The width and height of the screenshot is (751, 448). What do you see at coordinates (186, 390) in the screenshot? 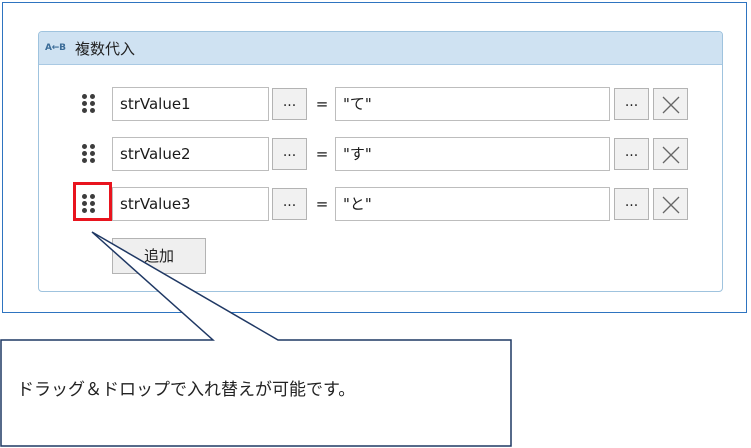
I see `callout-text: ドラッグ＆ドロップで入れ替えが可能です。` at bounding box center [186, 390].